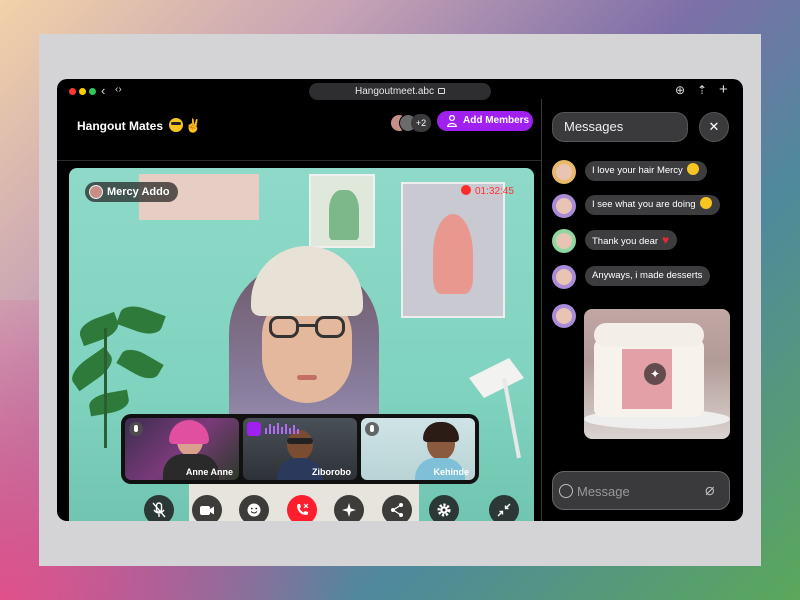 This screenshot has width=800, height=600. I want to click on room-title-text: Hangout Mates, so click(120, 126).